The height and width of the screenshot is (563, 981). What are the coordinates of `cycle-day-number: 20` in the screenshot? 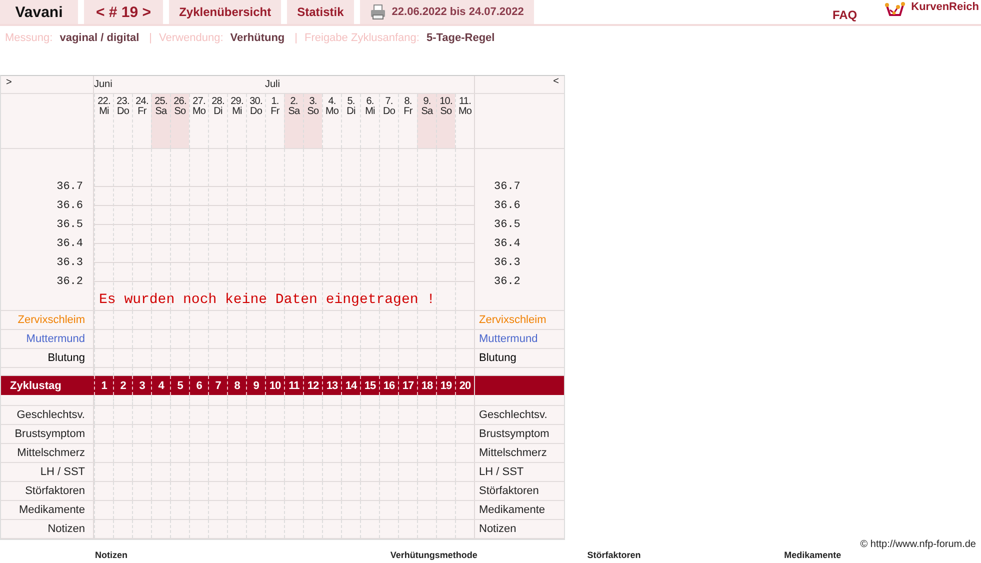 It's located at (464, 385).